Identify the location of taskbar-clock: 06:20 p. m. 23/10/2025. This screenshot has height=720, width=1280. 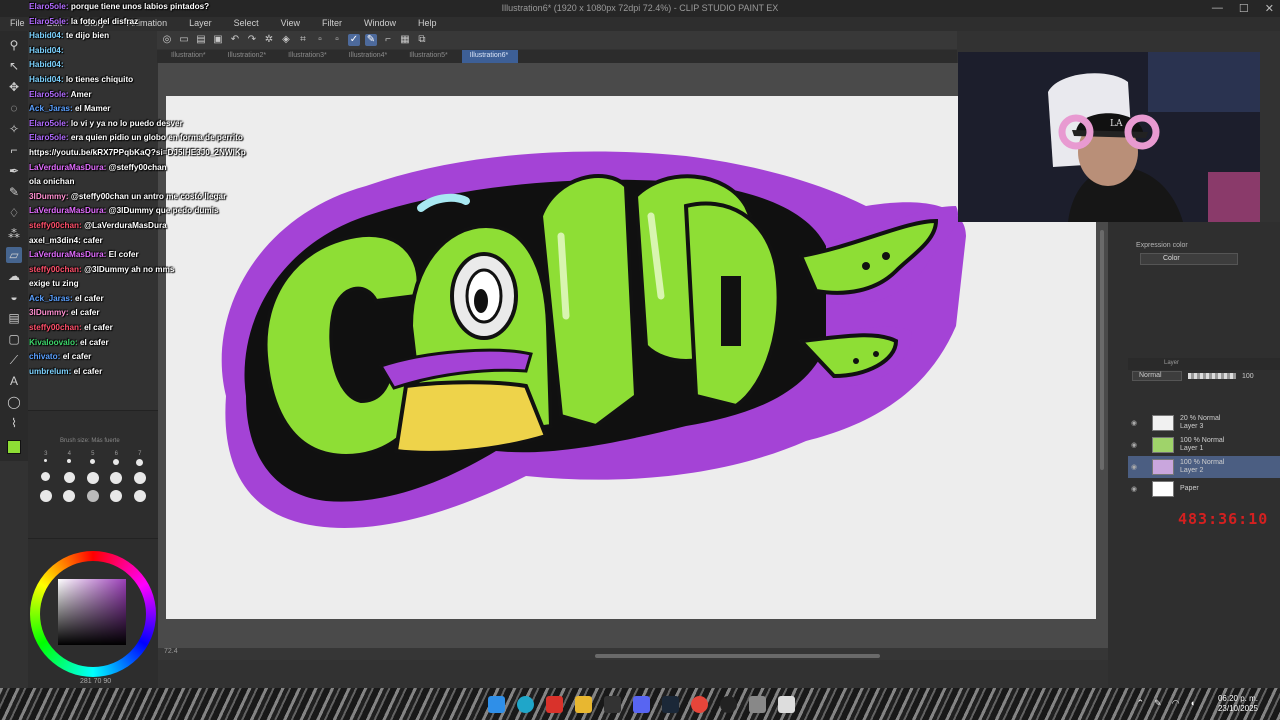
(1238, 704).